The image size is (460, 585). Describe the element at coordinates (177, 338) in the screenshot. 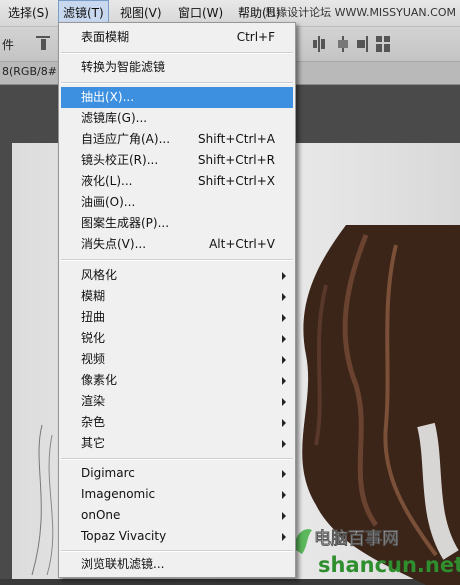

I see `menu-item-sharpen: 锐化` at that location.